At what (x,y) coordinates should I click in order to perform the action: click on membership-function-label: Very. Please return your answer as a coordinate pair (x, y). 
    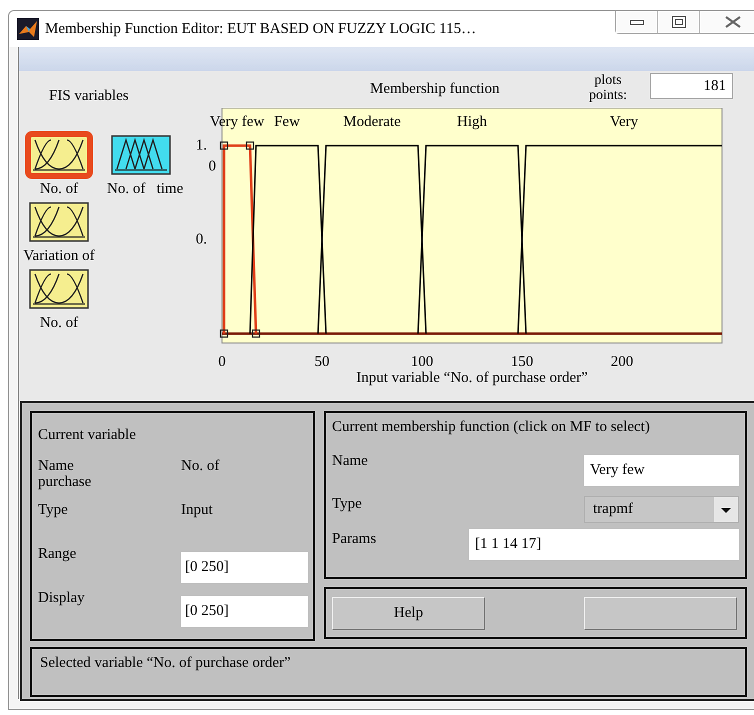
    Looking at the image, I should click on (624, 122).